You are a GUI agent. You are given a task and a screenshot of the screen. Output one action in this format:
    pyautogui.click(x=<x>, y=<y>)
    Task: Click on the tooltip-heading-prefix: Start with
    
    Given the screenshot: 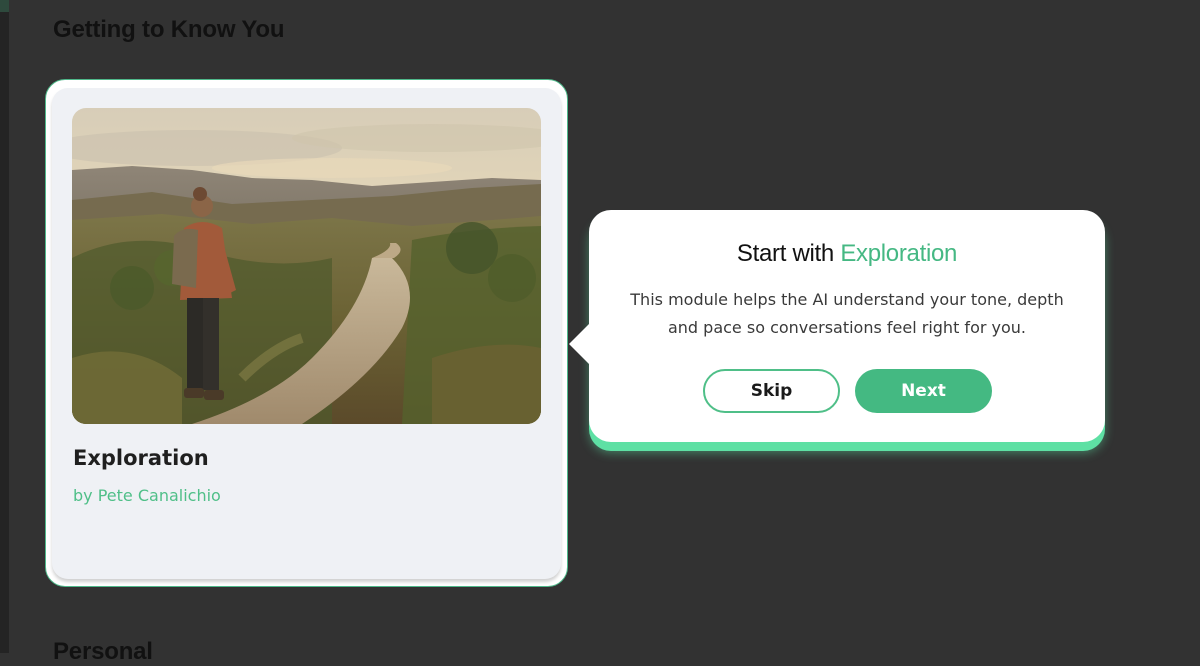 What is the action you would take?
    pyautogui.click(x=788, y=253)
    